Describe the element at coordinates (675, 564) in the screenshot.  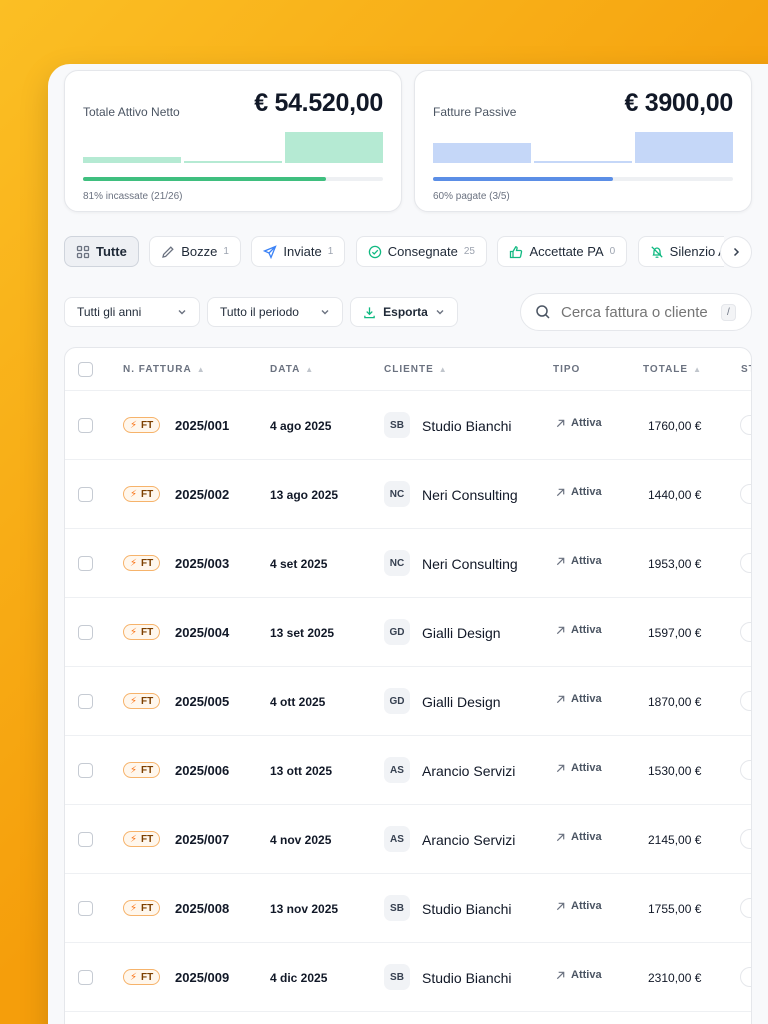
I see `invoice-total: 1953,00 €` at that location.